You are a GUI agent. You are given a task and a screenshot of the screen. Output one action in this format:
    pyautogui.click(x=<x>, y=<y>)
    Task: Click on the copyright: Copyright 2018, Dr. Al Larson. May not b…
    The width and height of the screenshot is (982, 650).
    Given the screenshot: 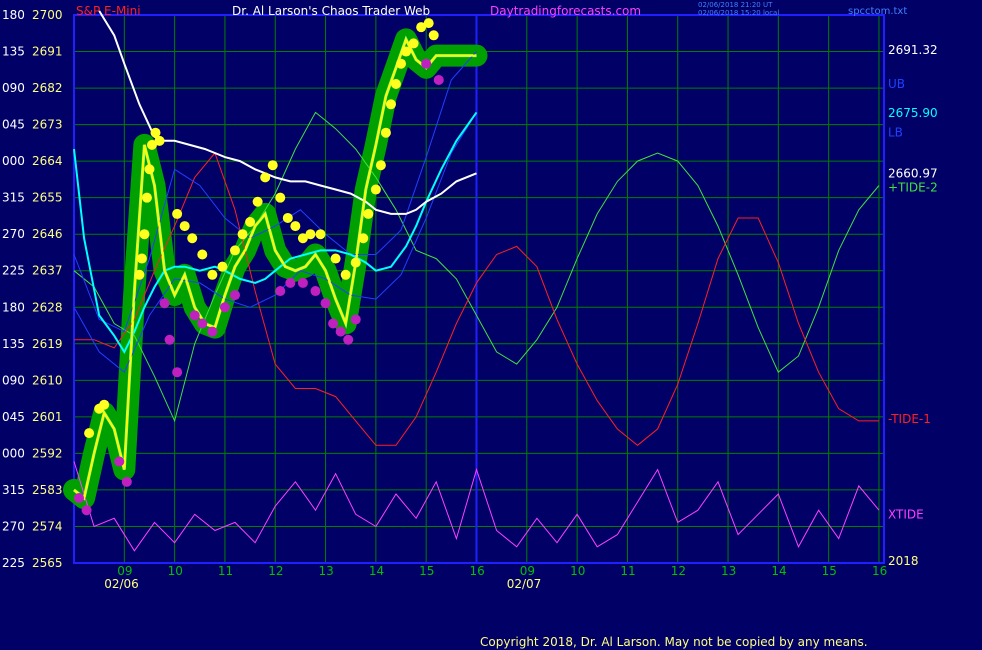 What is the action you would take?
    pyautogui.click(x=674, y=642)
    